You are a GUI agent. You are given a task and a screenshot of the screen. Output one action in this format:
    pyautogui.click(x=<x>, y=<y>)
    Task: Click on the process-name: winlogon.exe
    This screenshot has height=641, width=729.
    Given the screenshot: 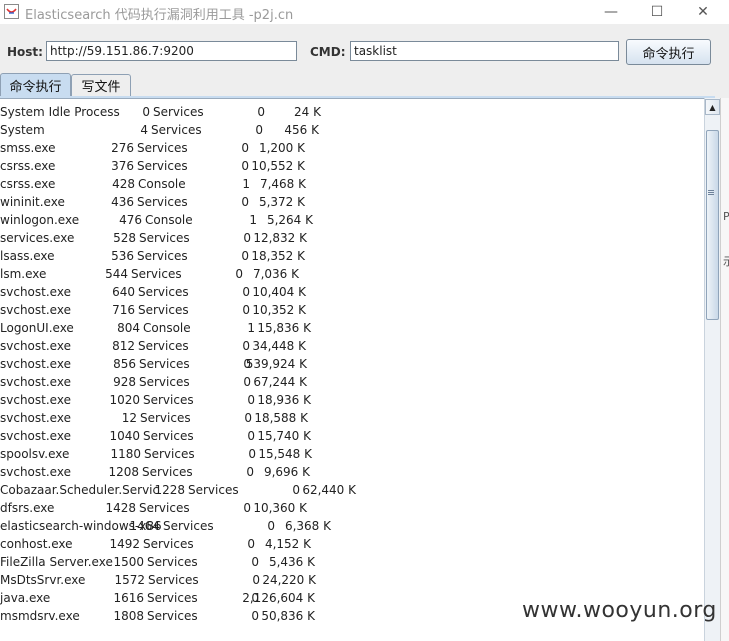 What is the action you would take?
    pyautogui.click(x=40, y=220)
    